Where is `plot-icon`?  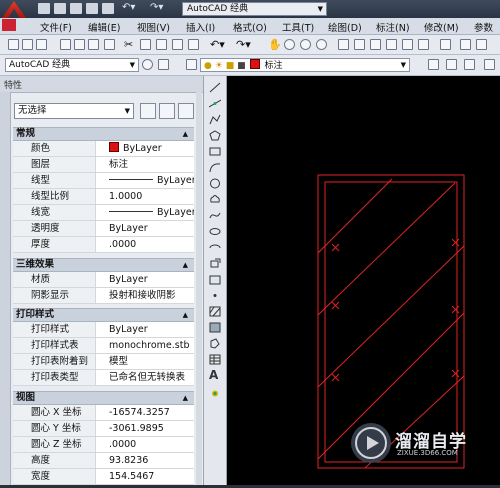 plot-icon is located at coordinates (65, 44).